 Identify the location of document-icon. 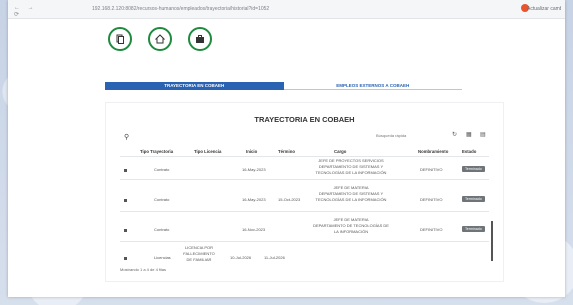
(120, 39).